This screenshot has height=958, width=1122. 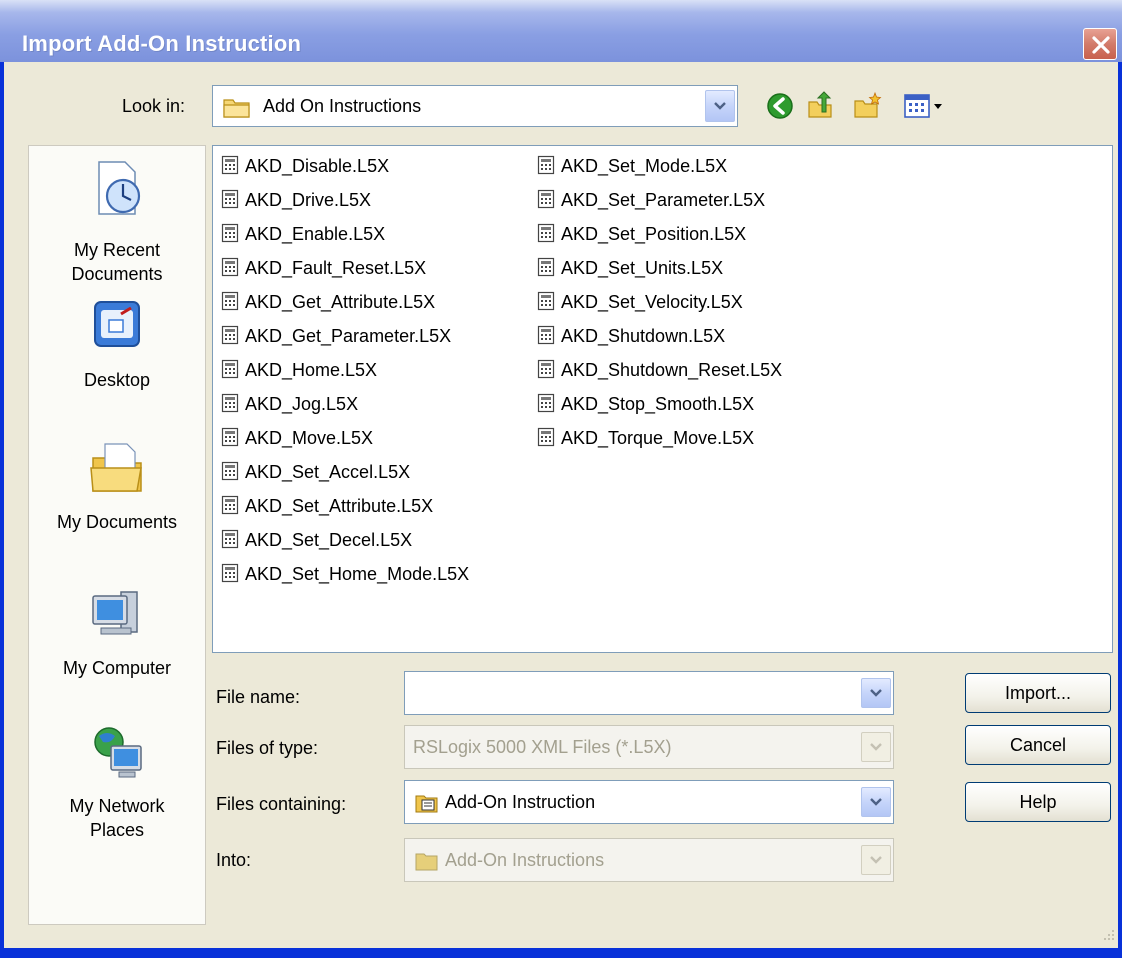 What do you see at coordinates (644, 166) in the screenshot?
I see `file-name-text: AKD_Set_Mode.L5X` at bounding box center [644, 166].